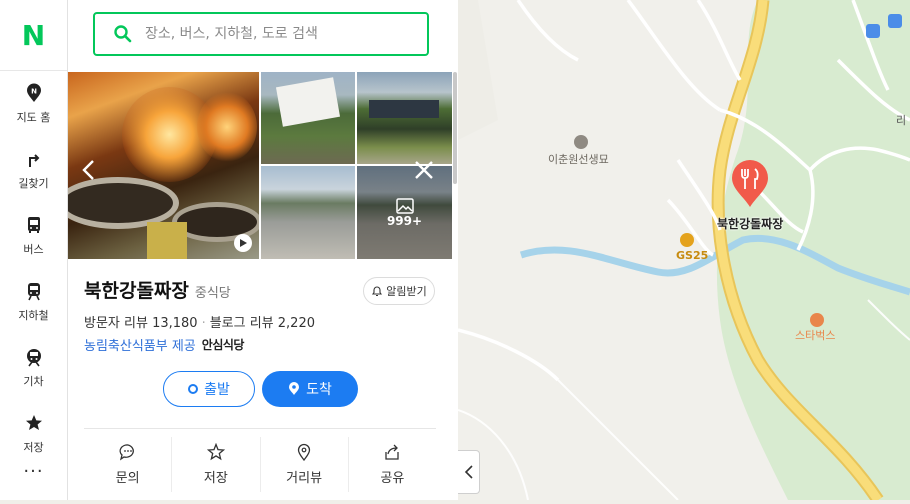 The image size is (910, 504). What do you see at coordinates (392, 478) in the screenshot?
I see `action-label: 공유` at bounding box center [392, 478].